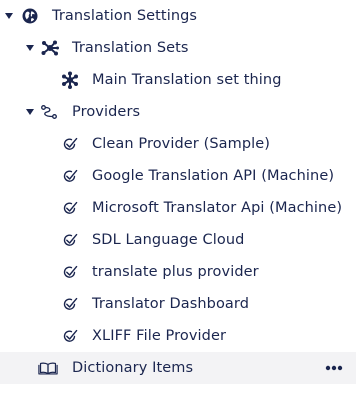  What do you see at coordinates (49, 112) in the screenshot?
I see `path-icon` at bounding box center [49, 112].